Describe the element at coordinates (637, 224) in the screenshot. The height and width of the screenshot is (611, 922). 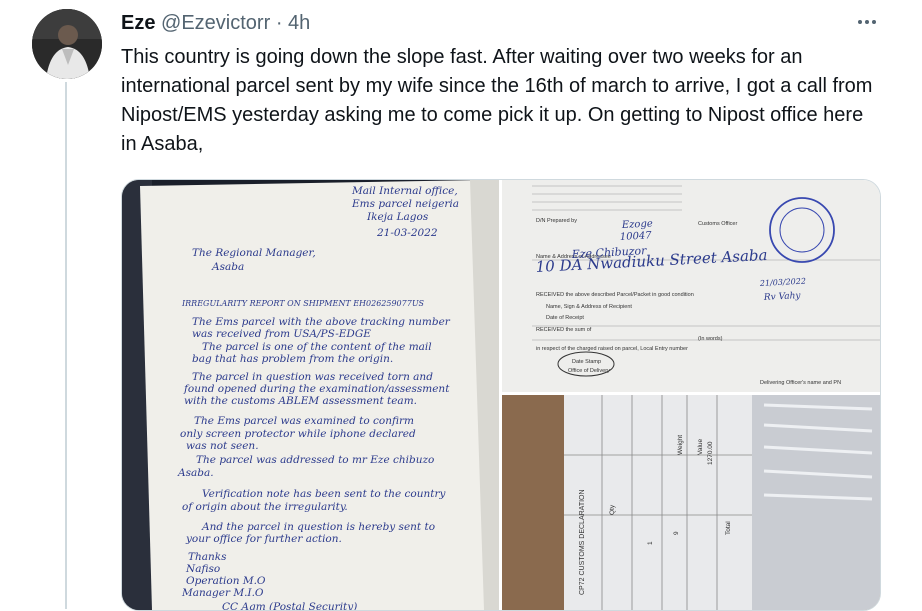
I see `slip-handwriting: Ezoge` at that location.